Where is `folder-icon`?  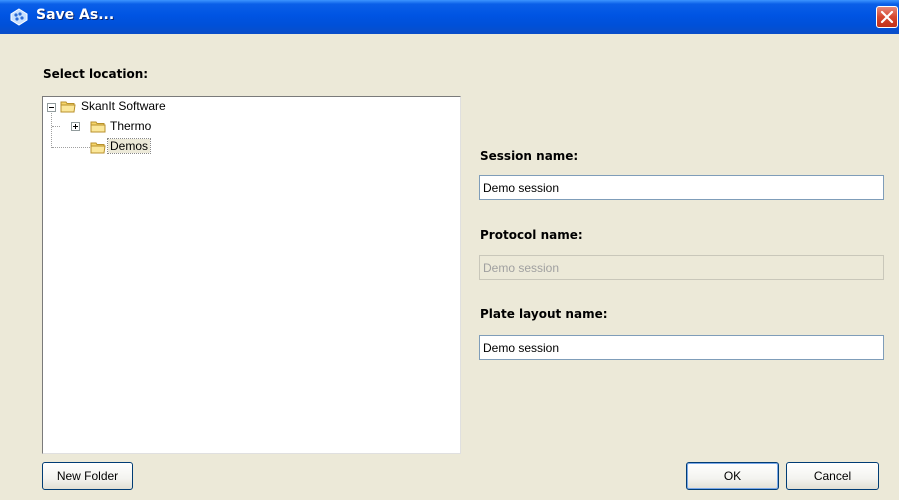
folder-icon is located at coordinates (98, 127).